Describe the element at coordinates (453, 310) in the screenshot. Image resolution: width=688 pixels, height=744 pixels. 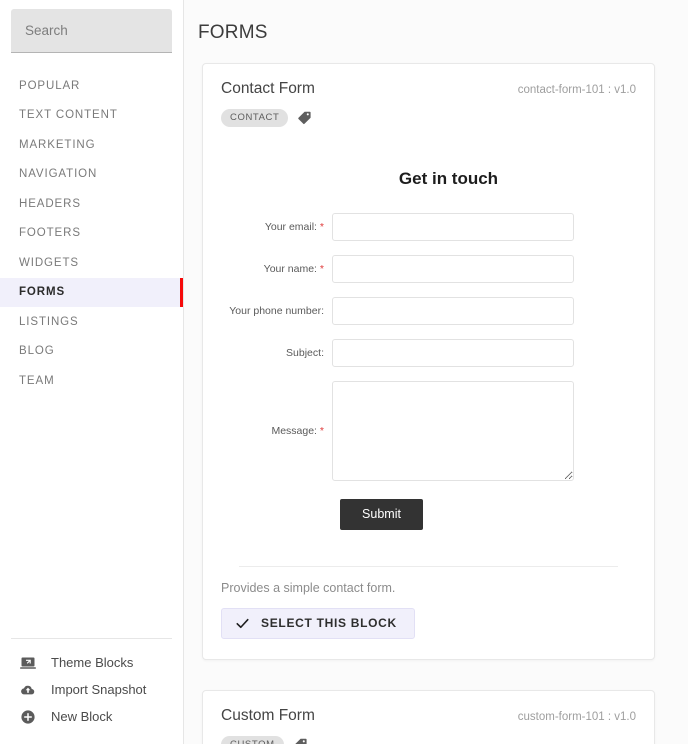
I see `phone-field` at that location.